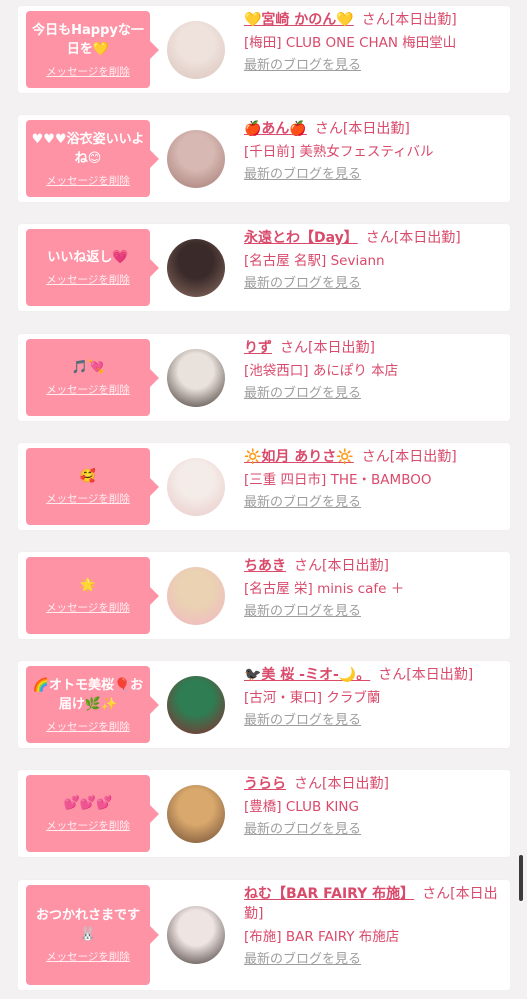  Describe the element at coordinates (338, 480) in the screenshot. I see `shop-name: [三重 四日市] THE・BAMBOO` at that location.